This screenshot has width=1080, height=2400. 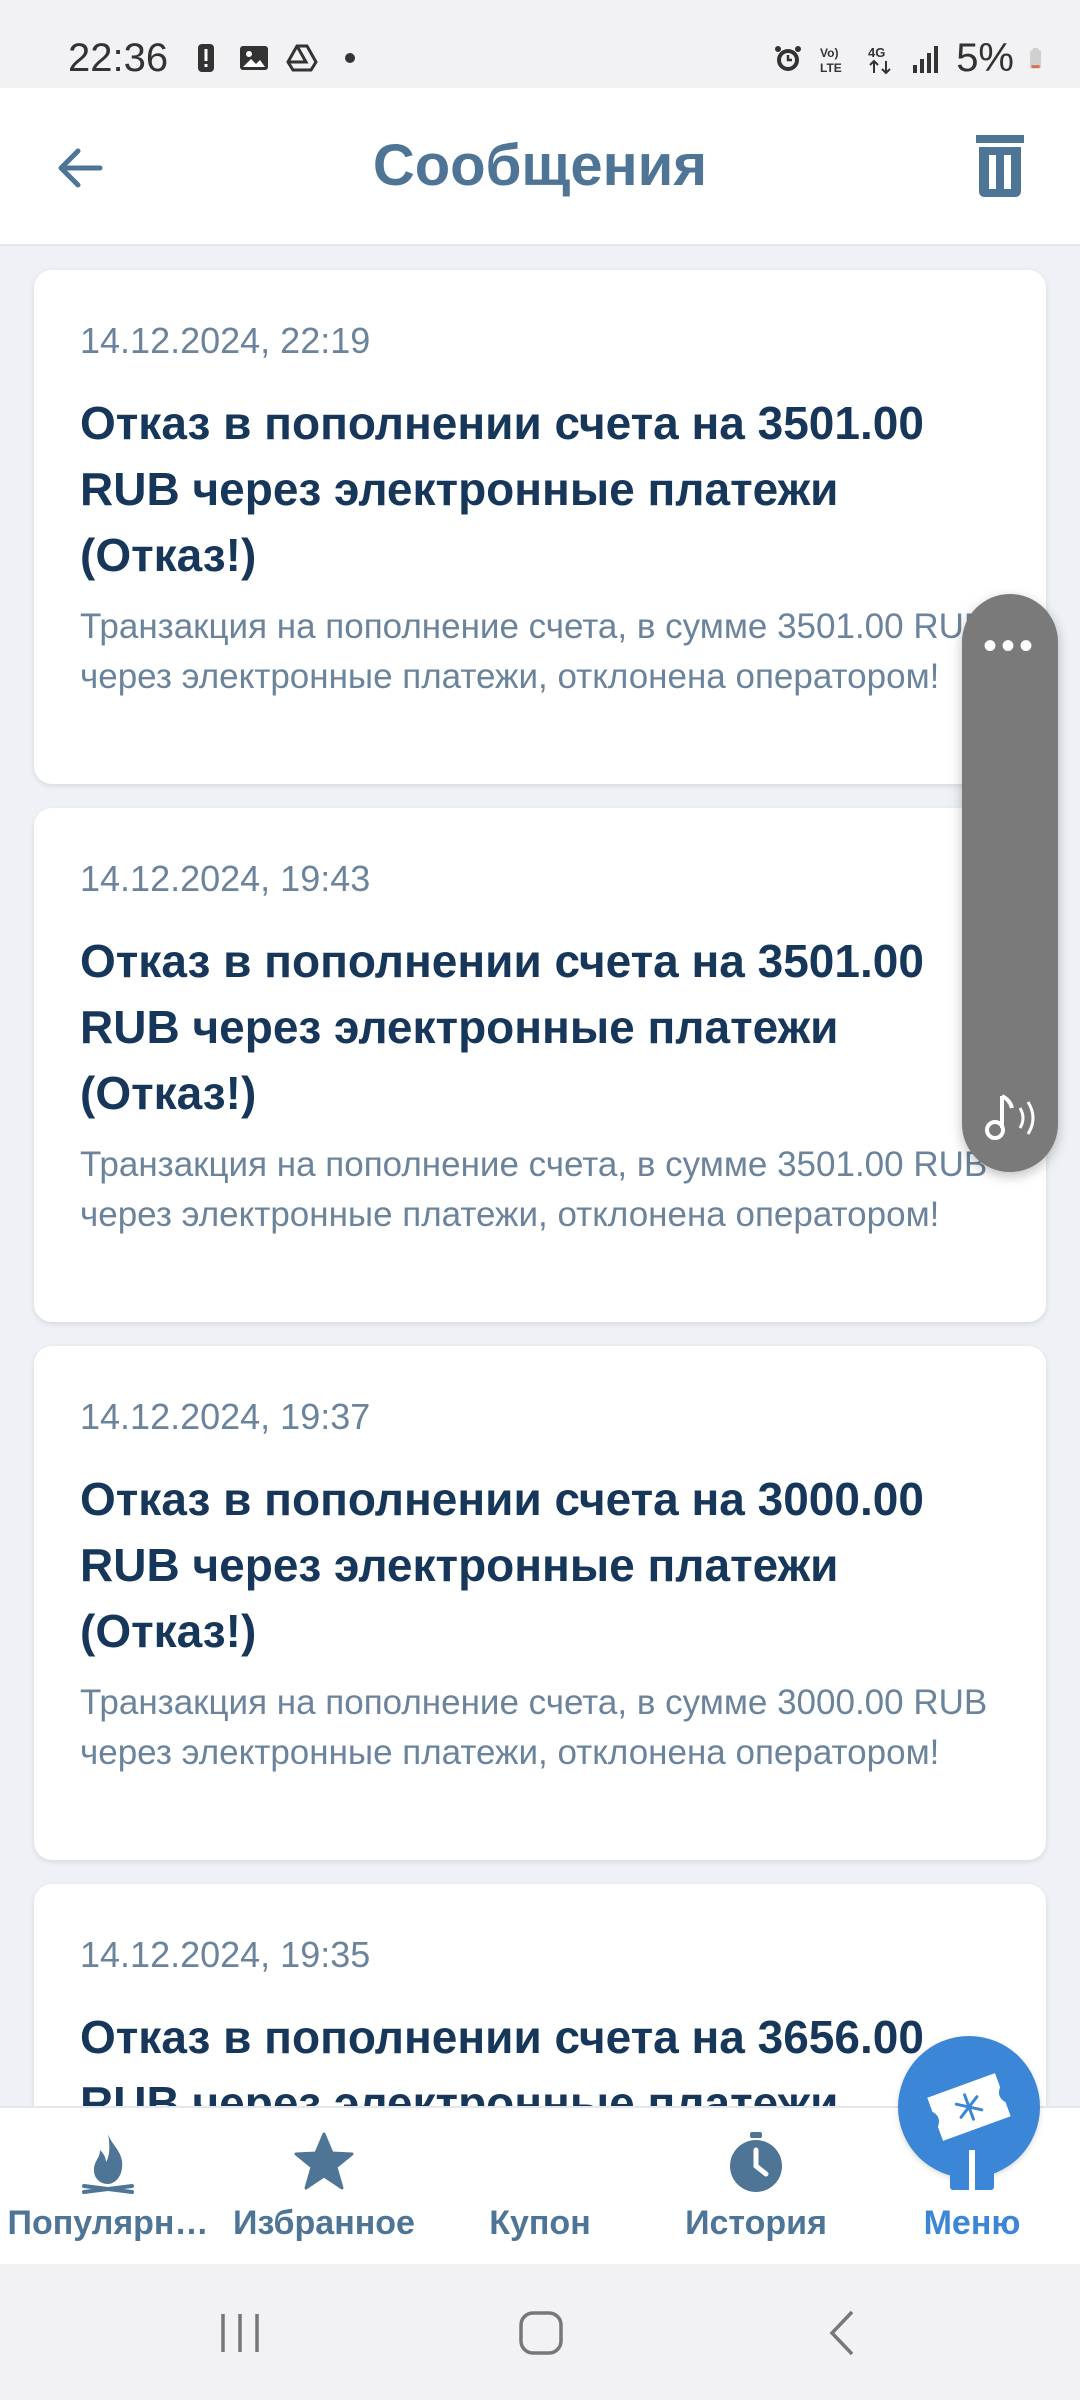 I want to click on alarm-icon, so click(x=788, y=58).